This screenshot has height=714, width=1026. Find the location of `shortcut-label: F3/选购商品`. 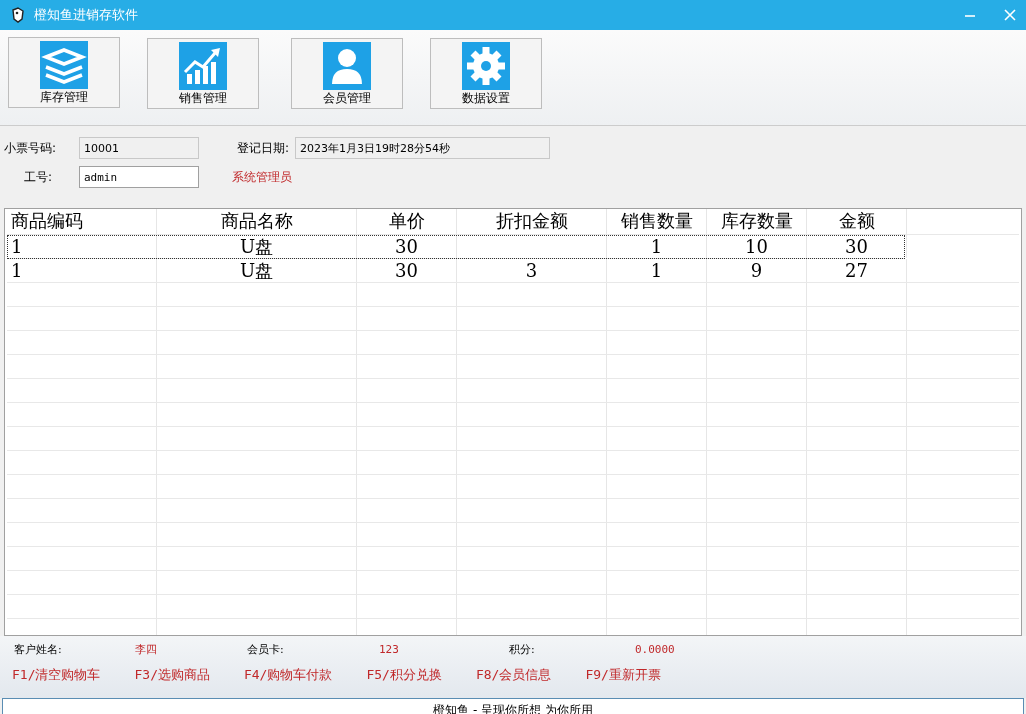

shortcut-label: F3/选购商品 is located at coordinates (172, 675).